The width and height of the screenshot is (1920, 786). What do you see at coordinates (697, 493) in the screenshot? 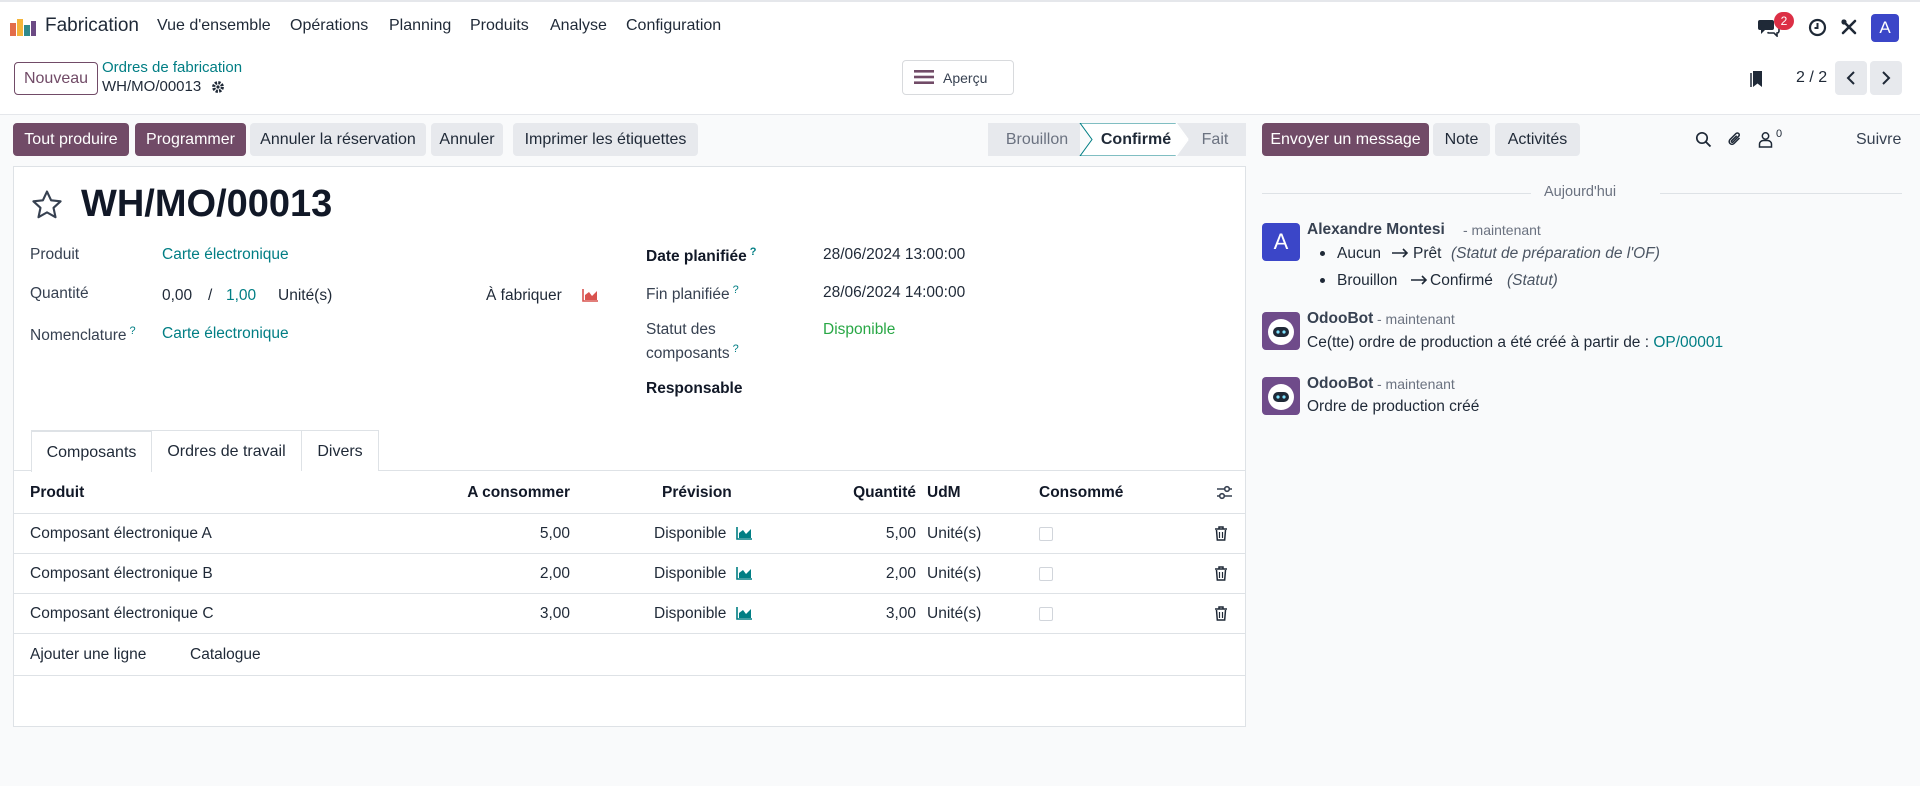
I see `col-forecast: Prévision` at bounding box center [697, 493].